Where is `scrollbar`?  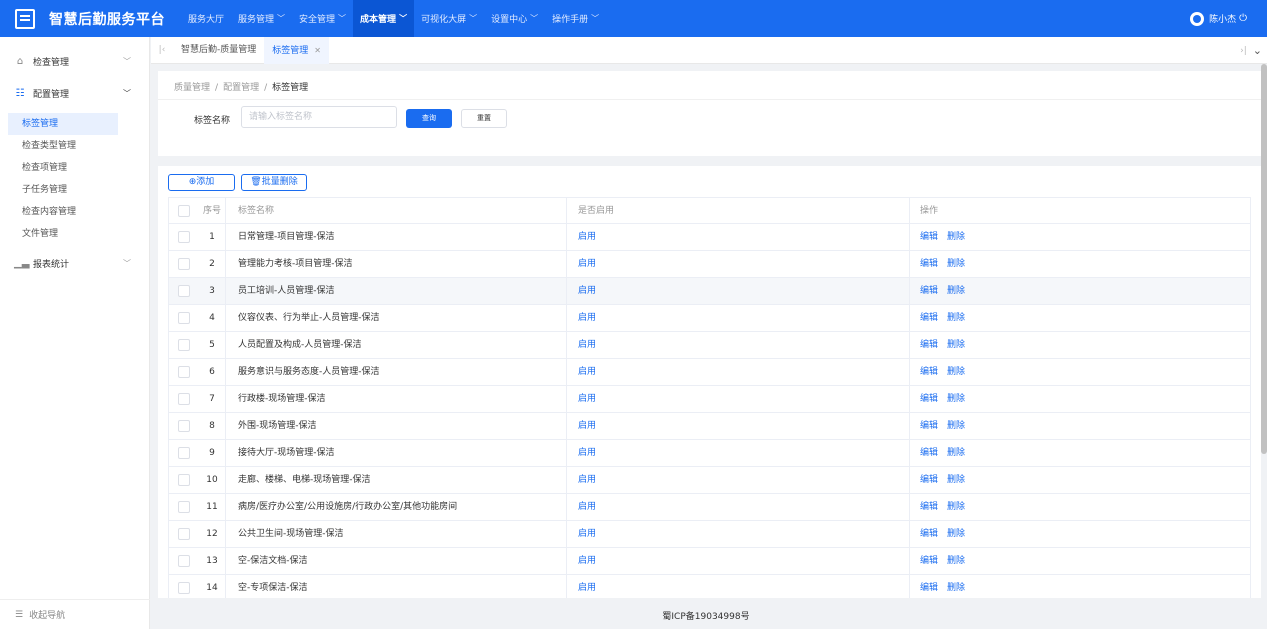
scrollbar is located at coordinates (1264, 259).